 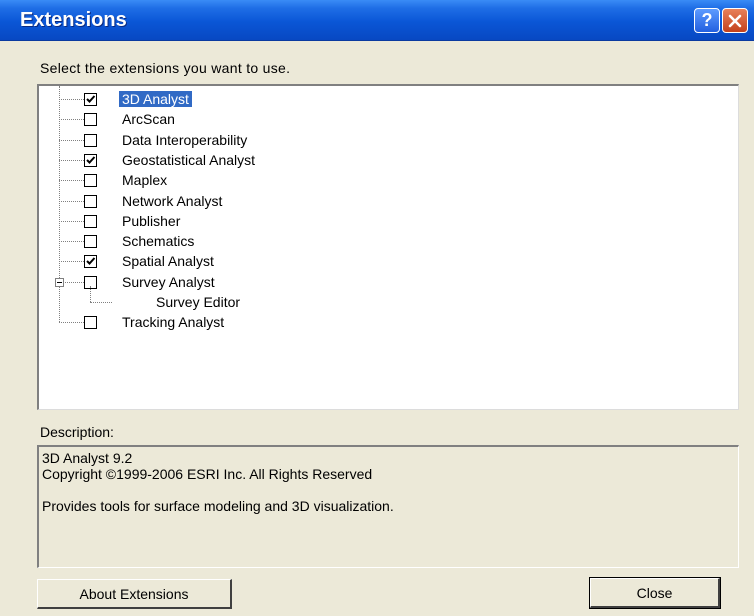 I want to click on extension-label: 3D Analyst, so click(x=155, y=99).